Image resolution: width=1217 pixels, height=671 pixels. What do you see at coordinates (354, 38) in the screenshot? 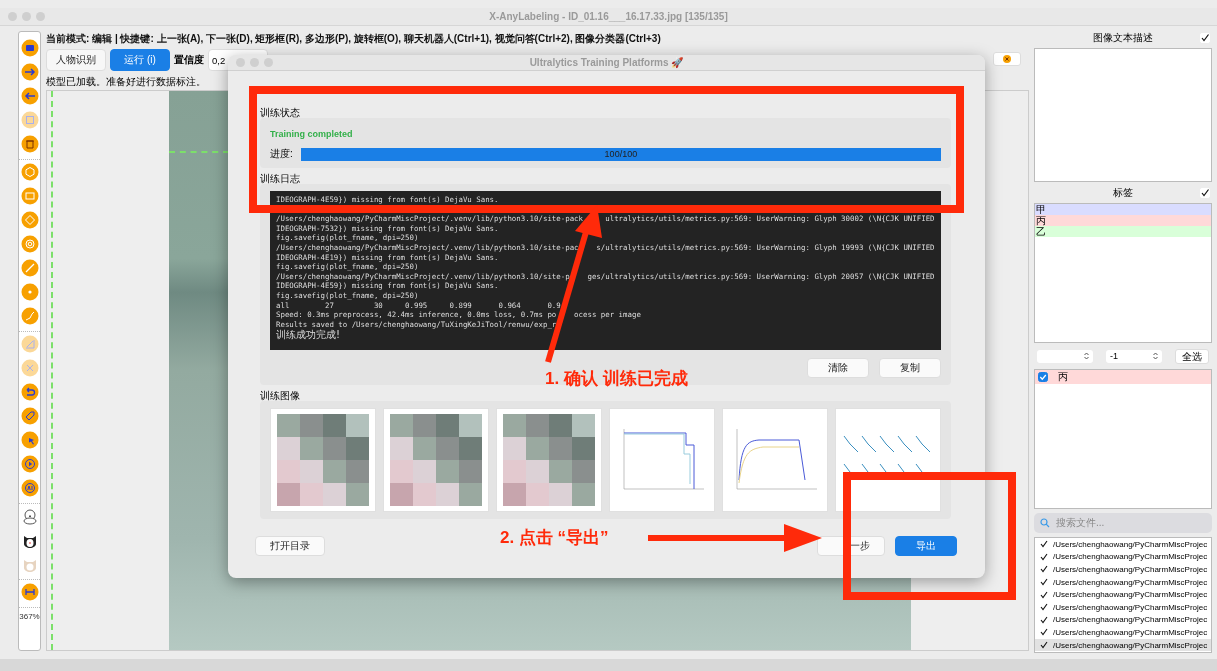
I see `shortcut-hint: 当前模式: 编辑 | 快捷键: 上一张(A), 下一张(D), 矩形框(R), 多边形(P), 旋转框(O), 聊天机器人(Ctrl+1), 视觉问答(Ctrl+2), 图像分类器(Ctrl+3)` at bounding box center [354, 38].